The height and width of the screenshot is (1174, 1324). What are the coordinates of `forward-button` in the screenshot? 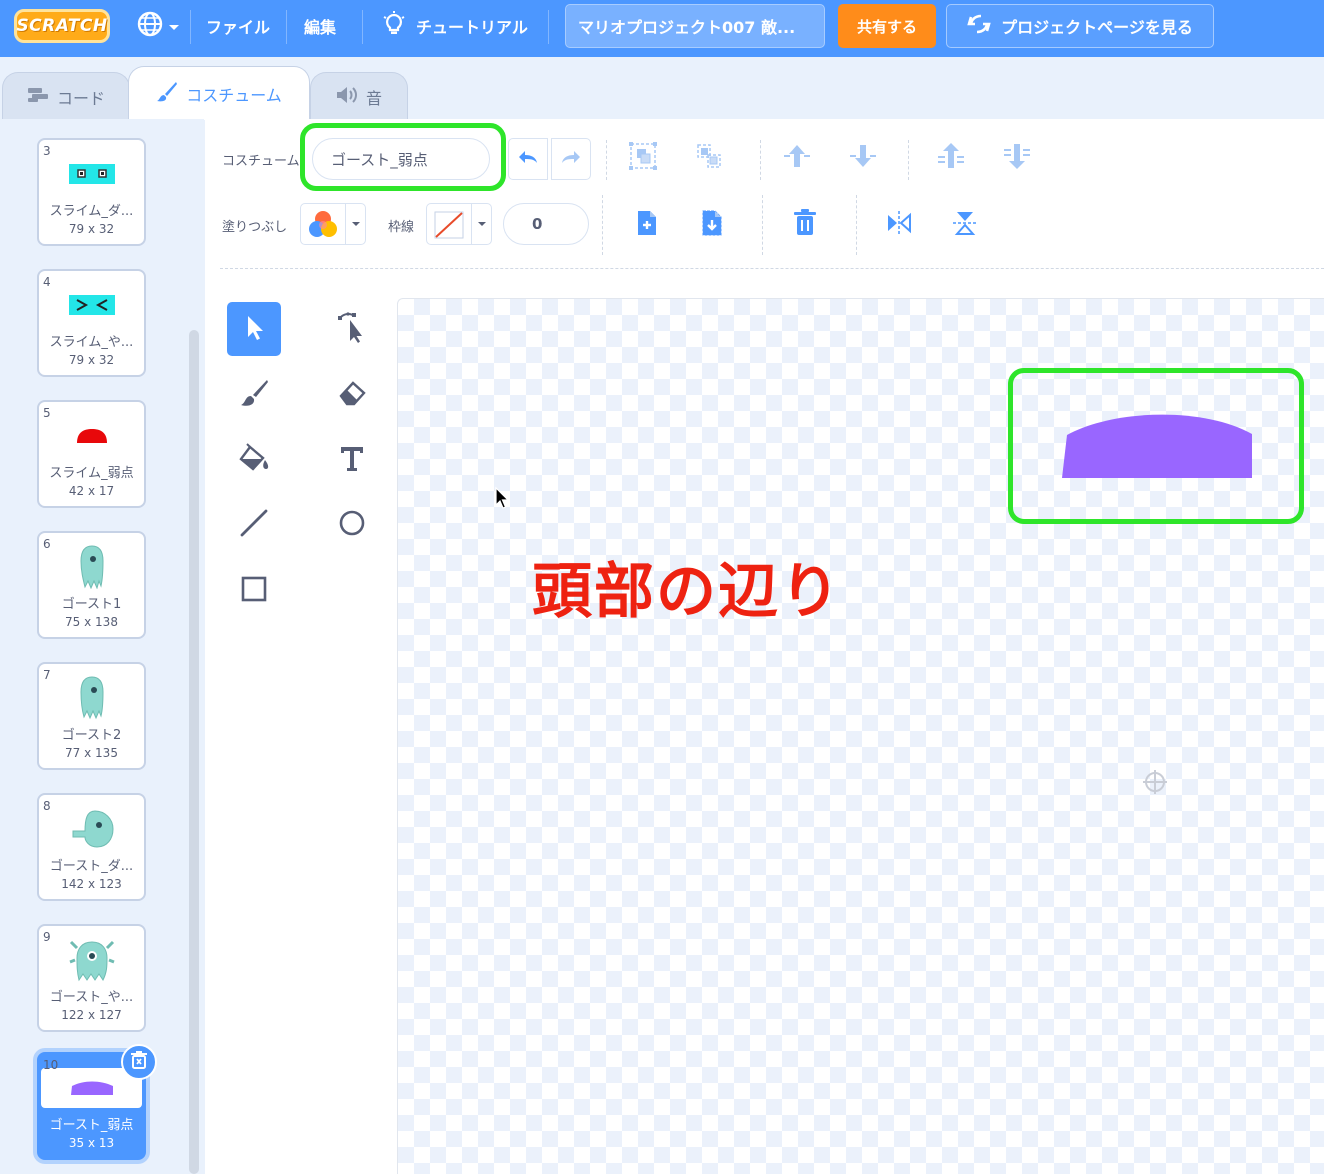 It's located at (797, 158).